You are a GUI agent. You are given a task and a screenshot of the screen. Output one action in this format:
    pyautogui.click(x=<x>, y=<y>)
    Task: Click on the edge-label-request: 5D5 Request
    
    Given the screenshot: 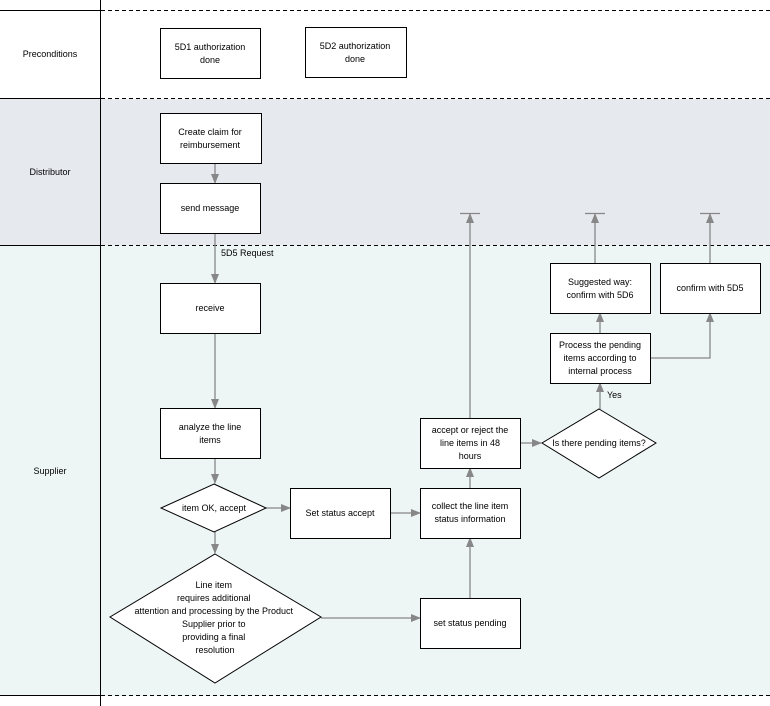 What is the action you would take?
    pyautogui.click(x=247, y=253)
    